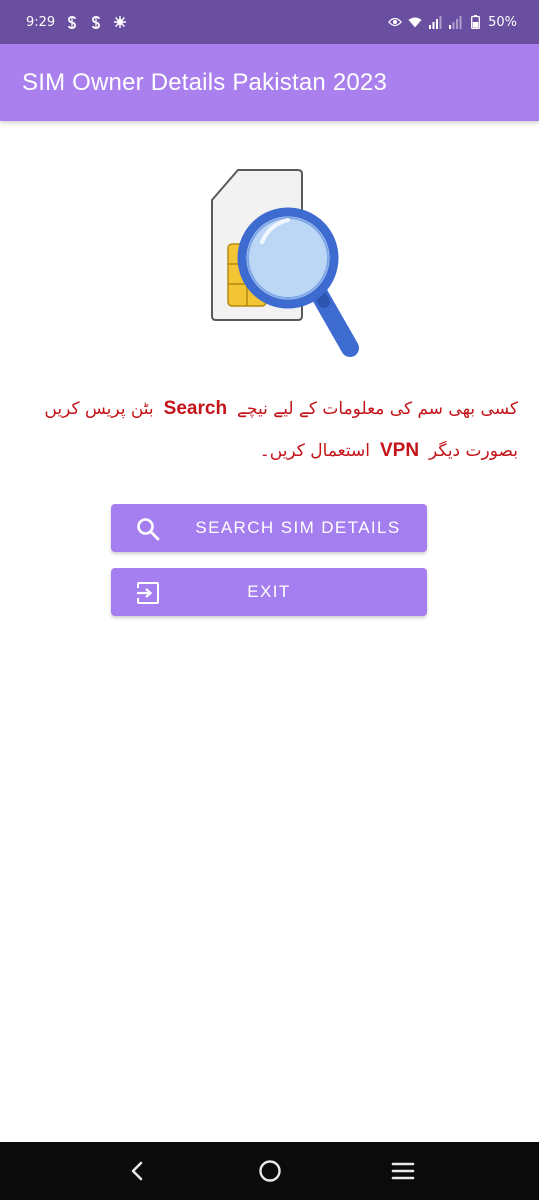  Describe the element at coordinates (435, 22) in the screenshot. I see `signal-icon` at that location.